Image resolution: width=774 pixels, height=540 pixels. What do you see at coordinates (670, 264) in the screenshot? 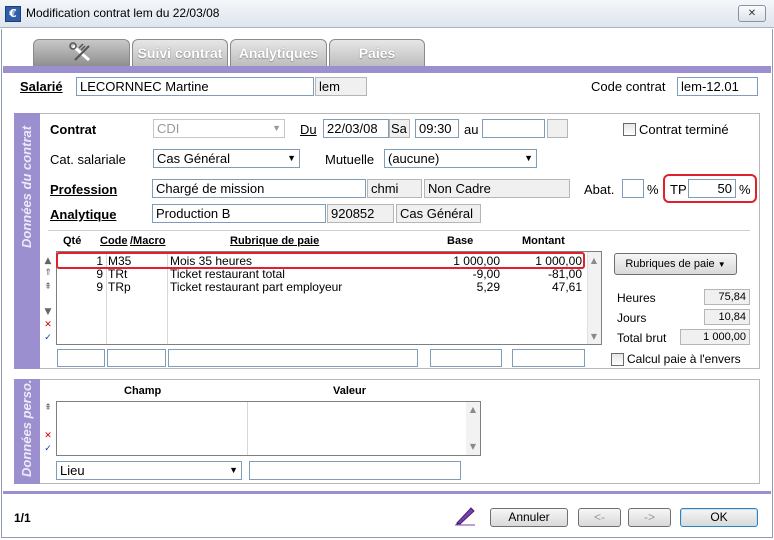
I see `rubriques-button-label: Rubriques de paie` at bounding box center [670, 264].